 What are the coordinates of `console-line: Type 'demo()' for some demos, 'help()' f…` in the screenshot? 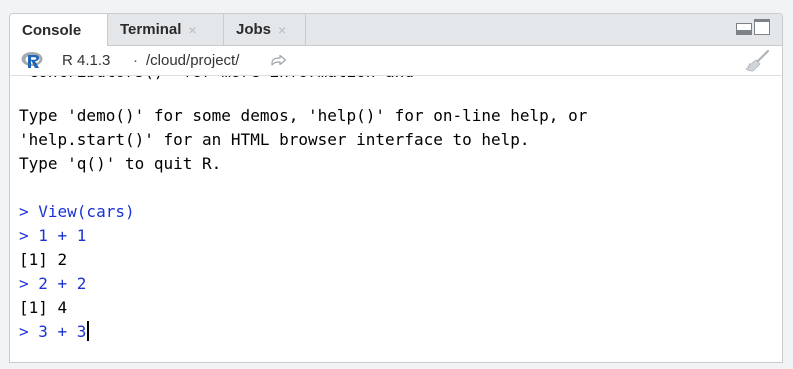 It's located at (303, 115).